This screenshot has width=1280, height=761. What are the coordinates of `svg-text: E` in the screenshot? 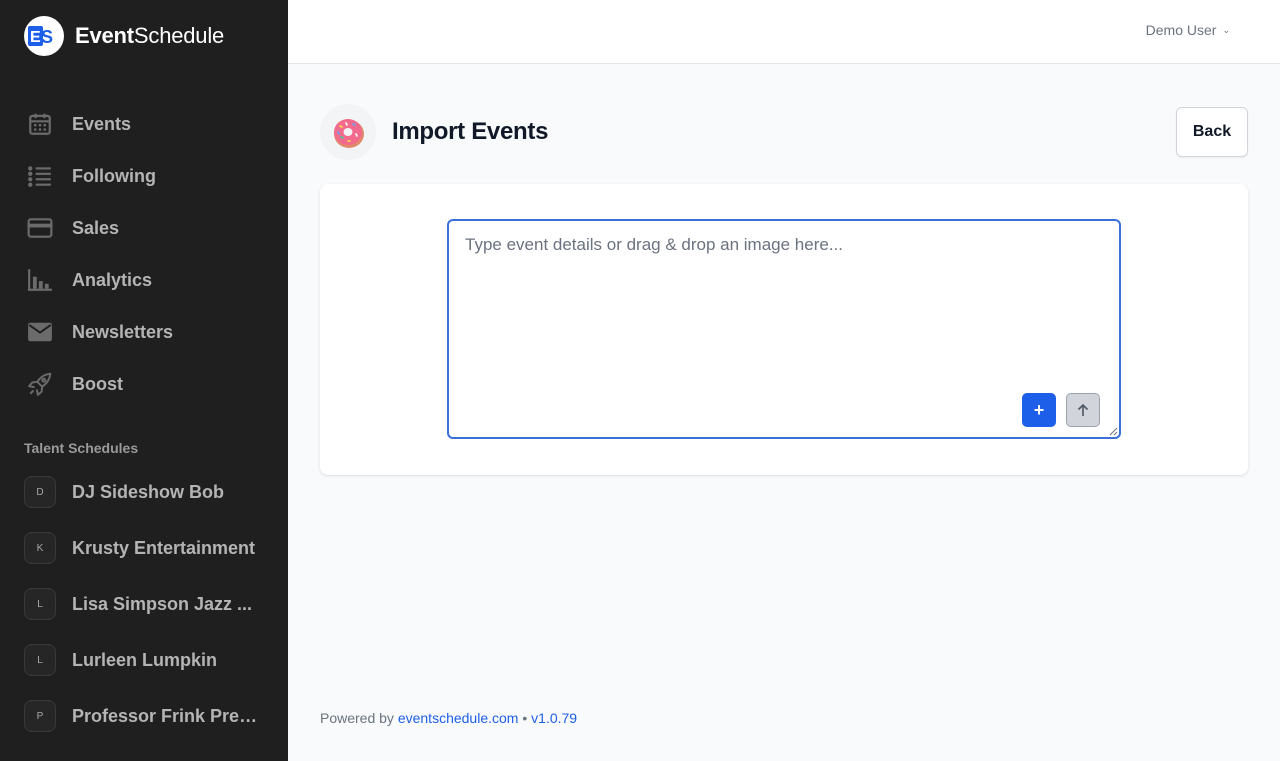 It's located at (35, 37).